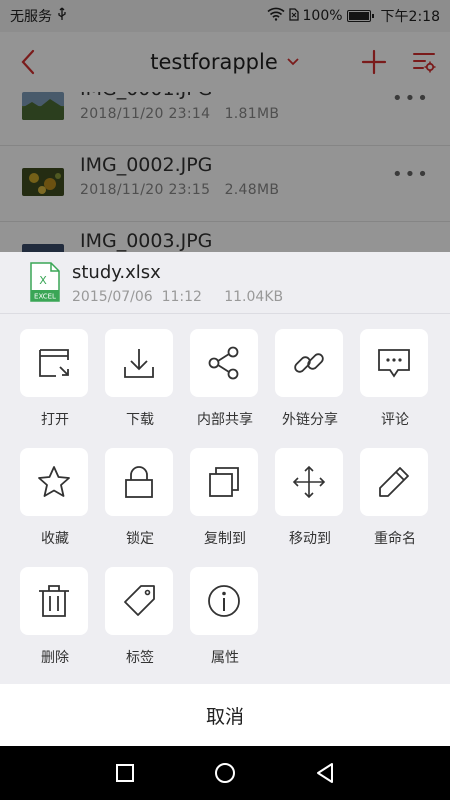 The width and height of the screenshot is (450, 800). Describe the element at coordinates (116, 272) in the screenshot. I see `sheet-file-name: study.xlsx` at that location.